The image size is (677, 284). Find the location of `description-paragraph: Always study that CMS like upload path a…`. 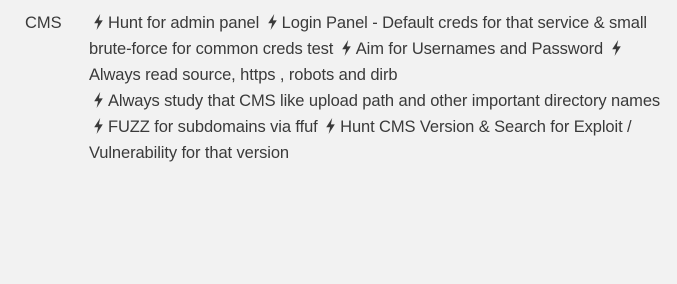

description-paragraph: Always study that CMS like upload path a… is located at coordinates (376, 101).